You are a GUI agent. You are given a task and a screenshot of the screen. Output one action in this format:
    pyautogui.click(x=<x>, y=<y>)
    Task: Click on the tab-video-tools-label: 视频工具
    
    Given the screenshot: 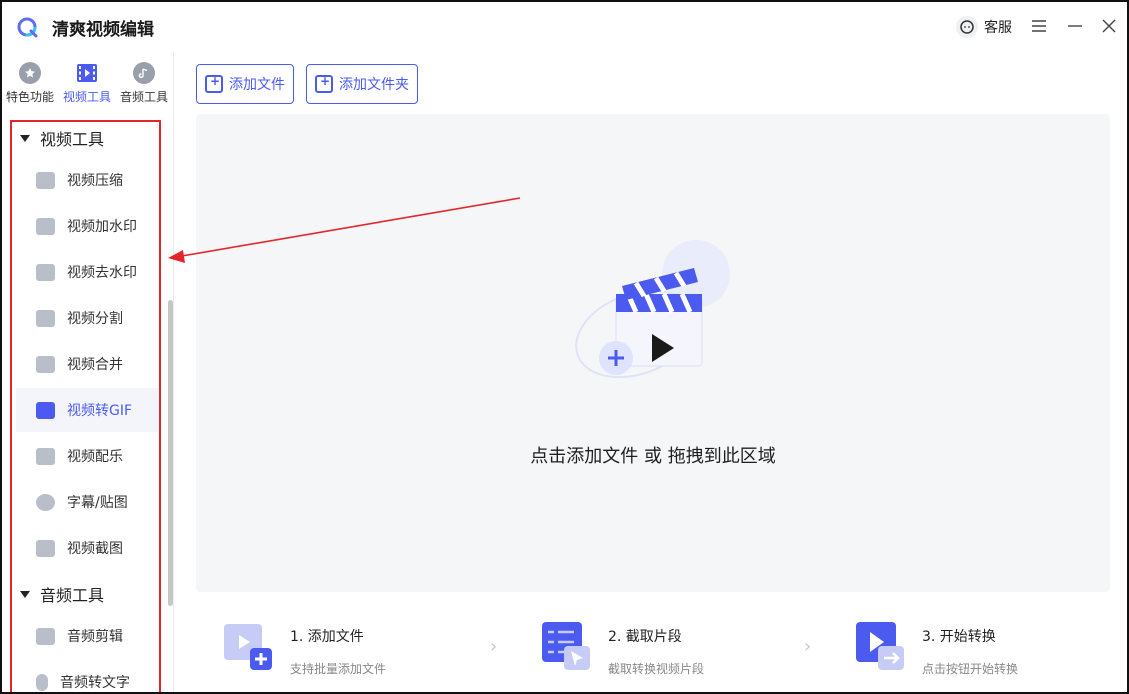 What is the action you would take?
    pyautogui.click(x=86, y=97)
    